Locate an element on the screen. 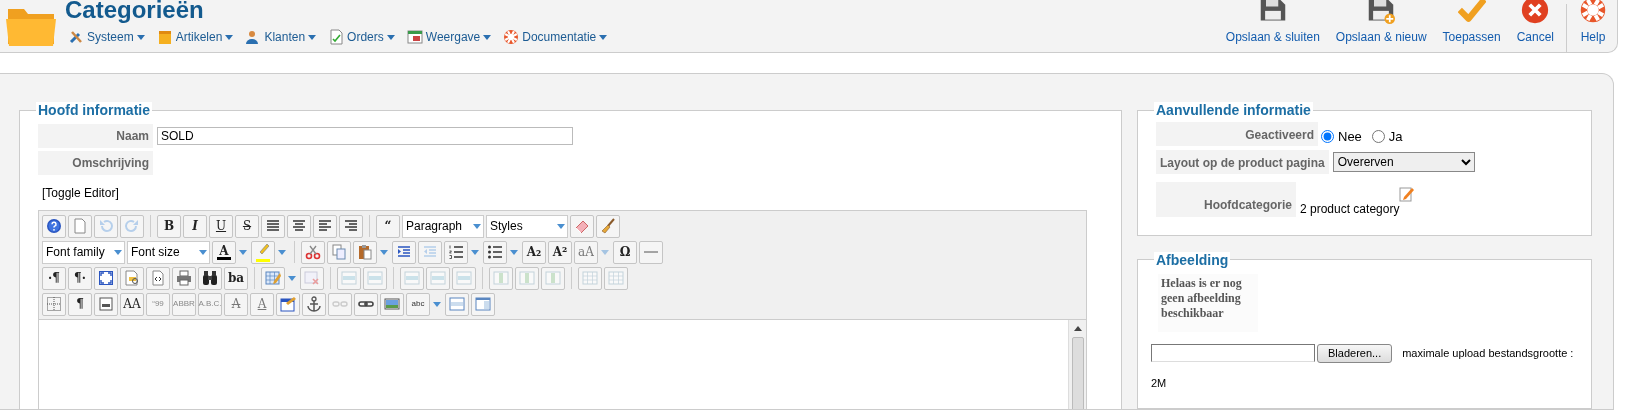 Image resolution: width=1632 pixels, height=411 pixels. max-size-text: 2M is located at coordinates (1159, 383).